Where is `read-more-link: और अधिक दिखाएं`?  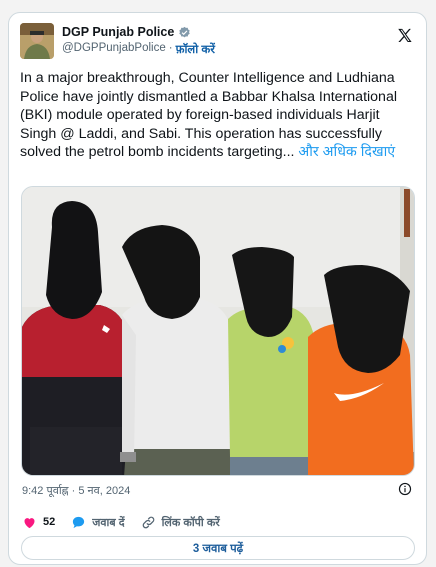 read-more-link: और अधिक दिखाएं is located at coordinates (346, 152).